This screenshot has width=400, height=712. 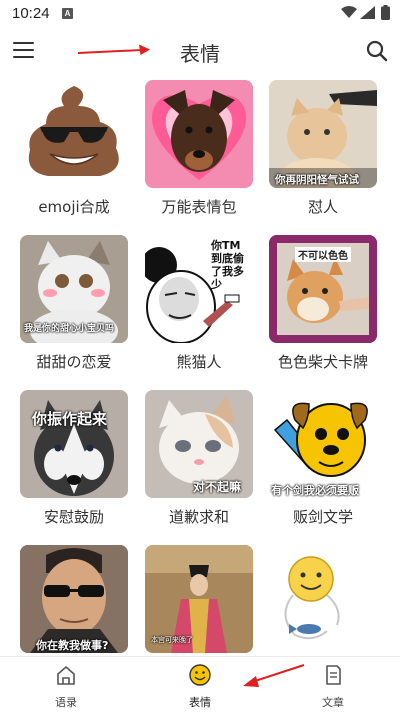 I want to click on smiley-fish-thumbnail, so click(x=323, y=599).